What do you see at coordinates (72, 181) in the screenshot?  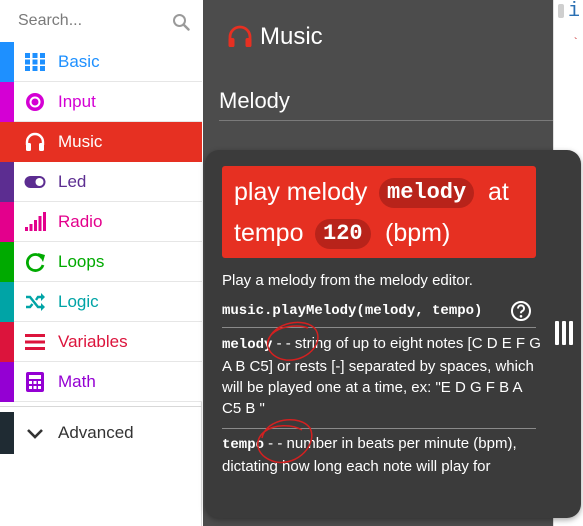 I see `category-label: Led` at bounding box center [72, 181].